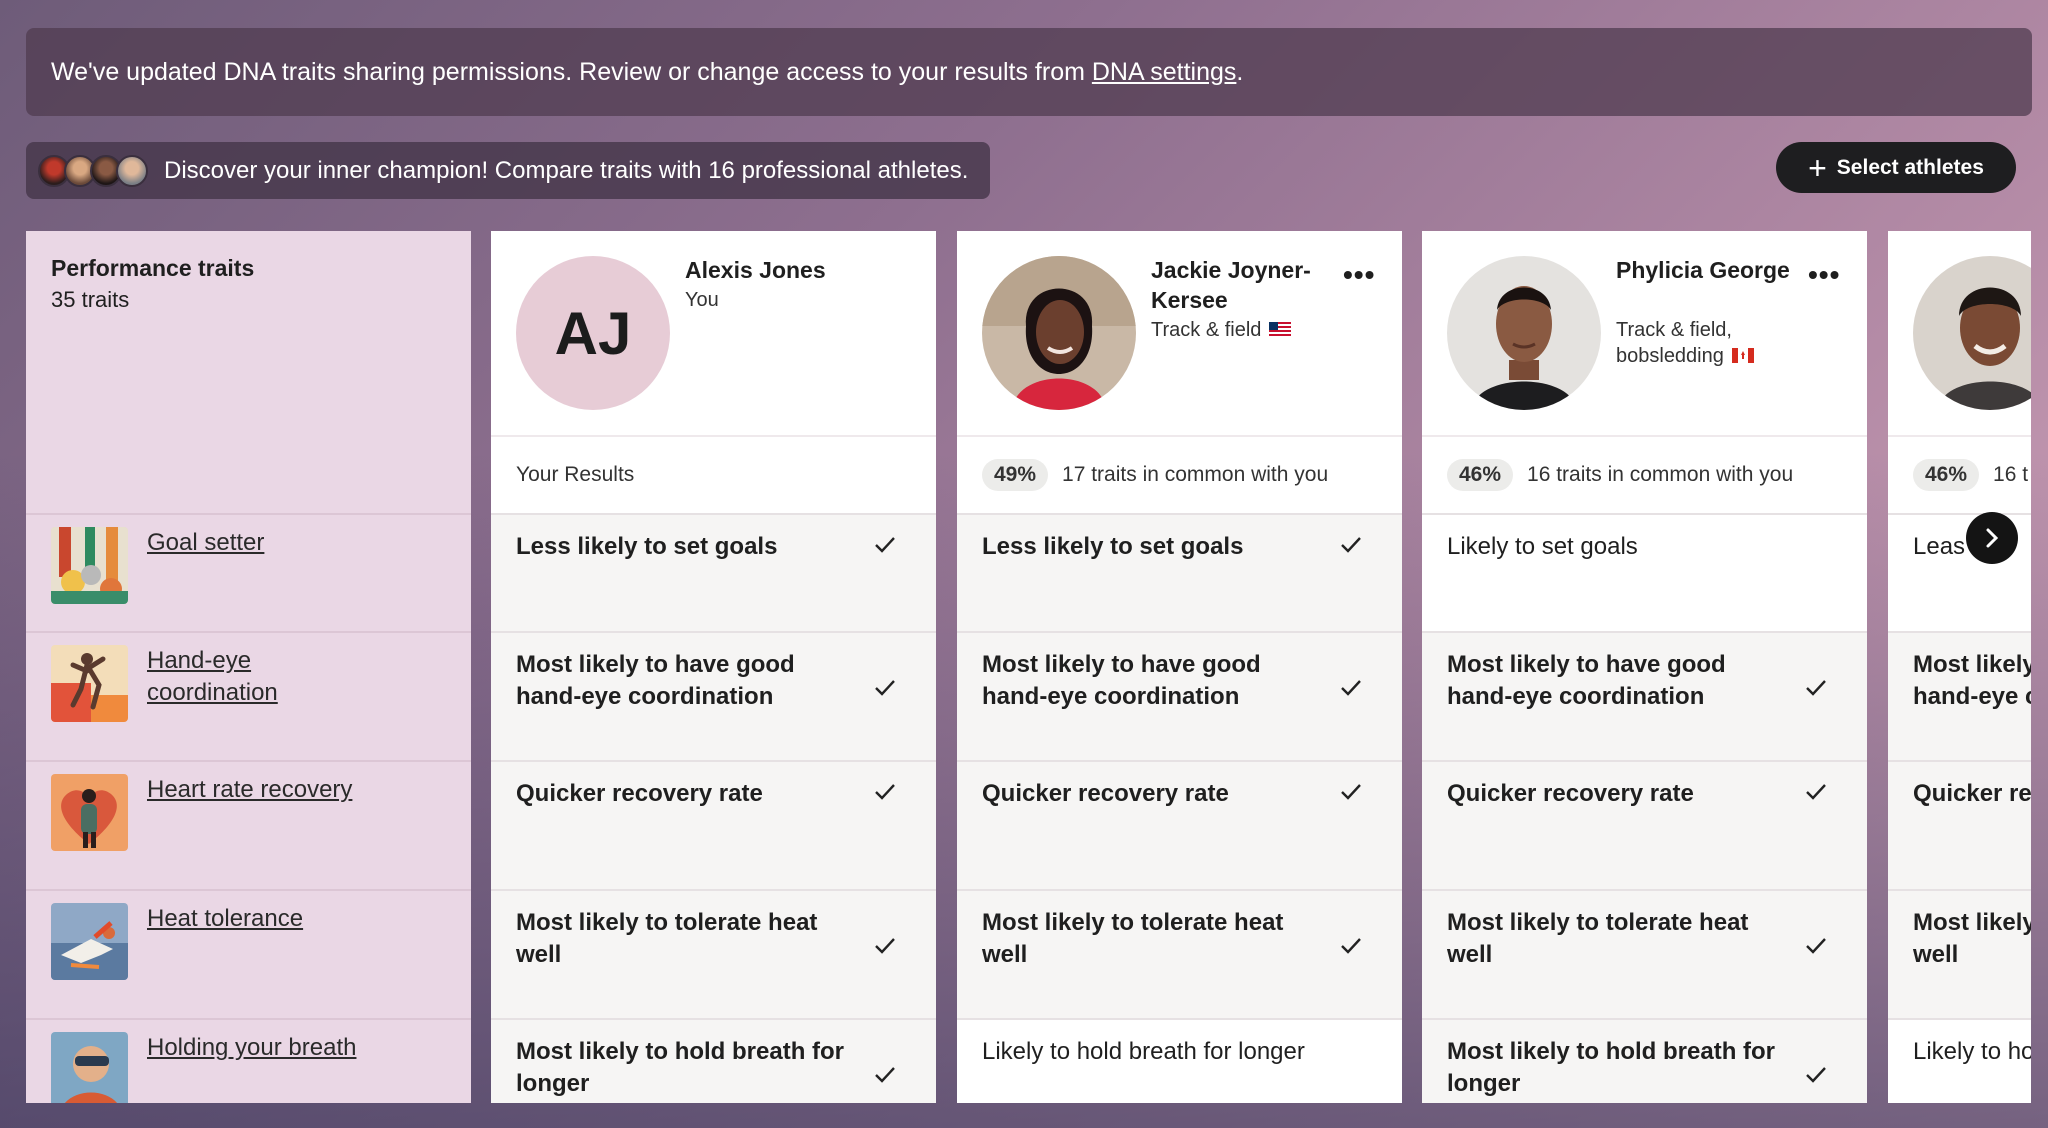  Describe the element at coordinates (1972, 680) in the screenshot. I see `result-text: Most likely hand-eye c` at that location.